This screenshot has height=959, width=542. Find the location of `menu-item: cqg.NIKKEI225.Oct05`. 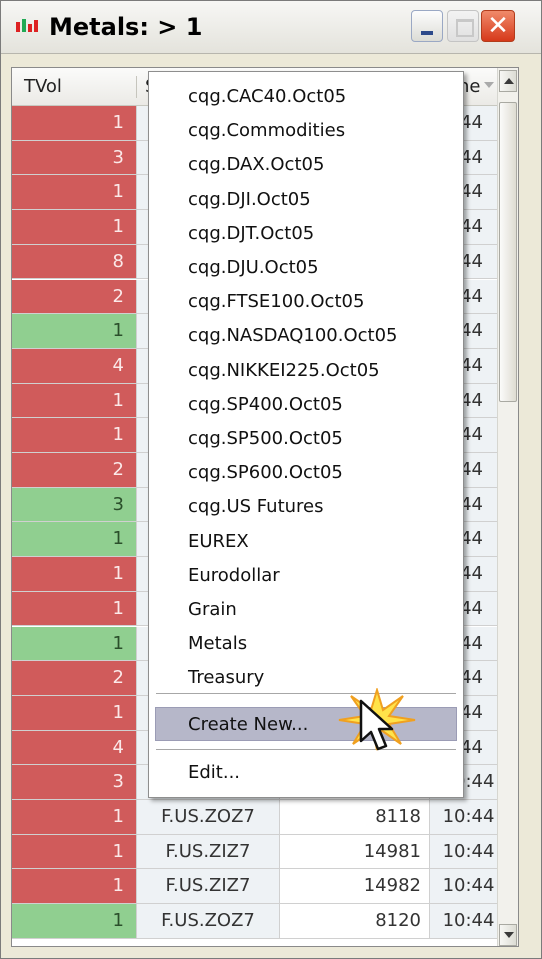

menu-item: cqg.NIKKEI225.Oct05 is located at coordinates (306, 371).